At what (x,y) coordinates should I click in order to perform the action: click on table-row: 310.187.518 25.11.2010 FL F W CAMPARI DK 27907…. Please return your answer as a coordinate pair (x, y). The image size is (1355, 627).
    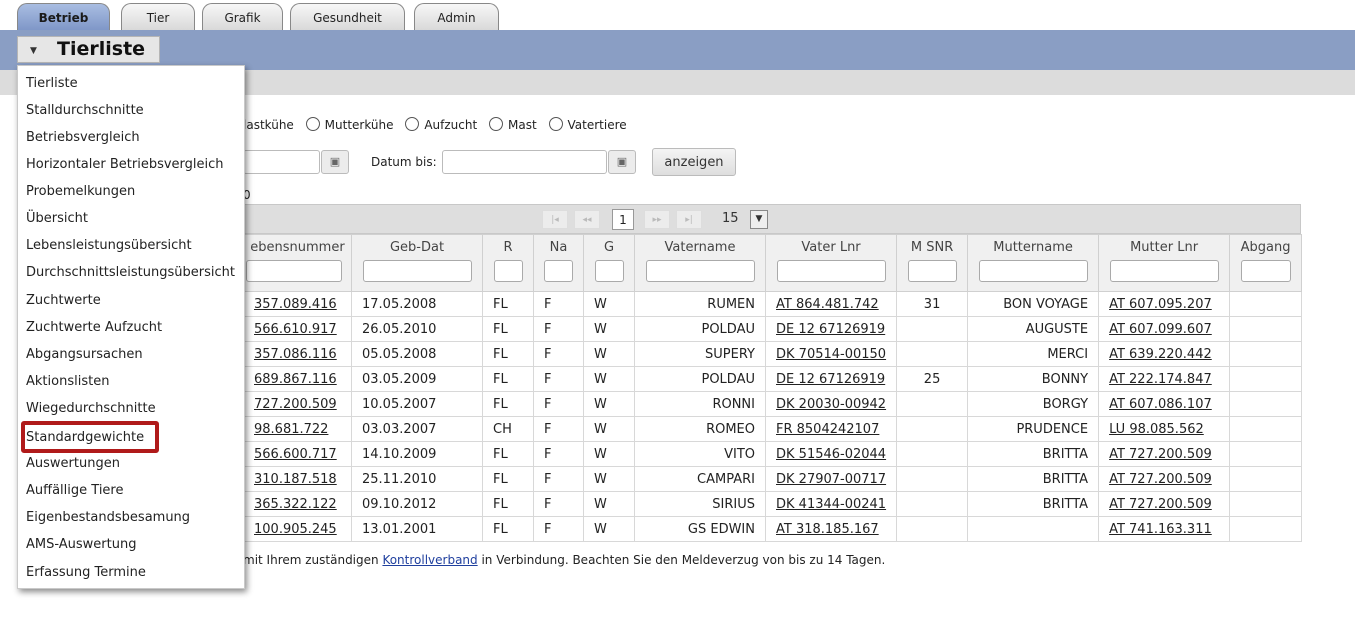
    Looking at the image, I should click on (773, 479).